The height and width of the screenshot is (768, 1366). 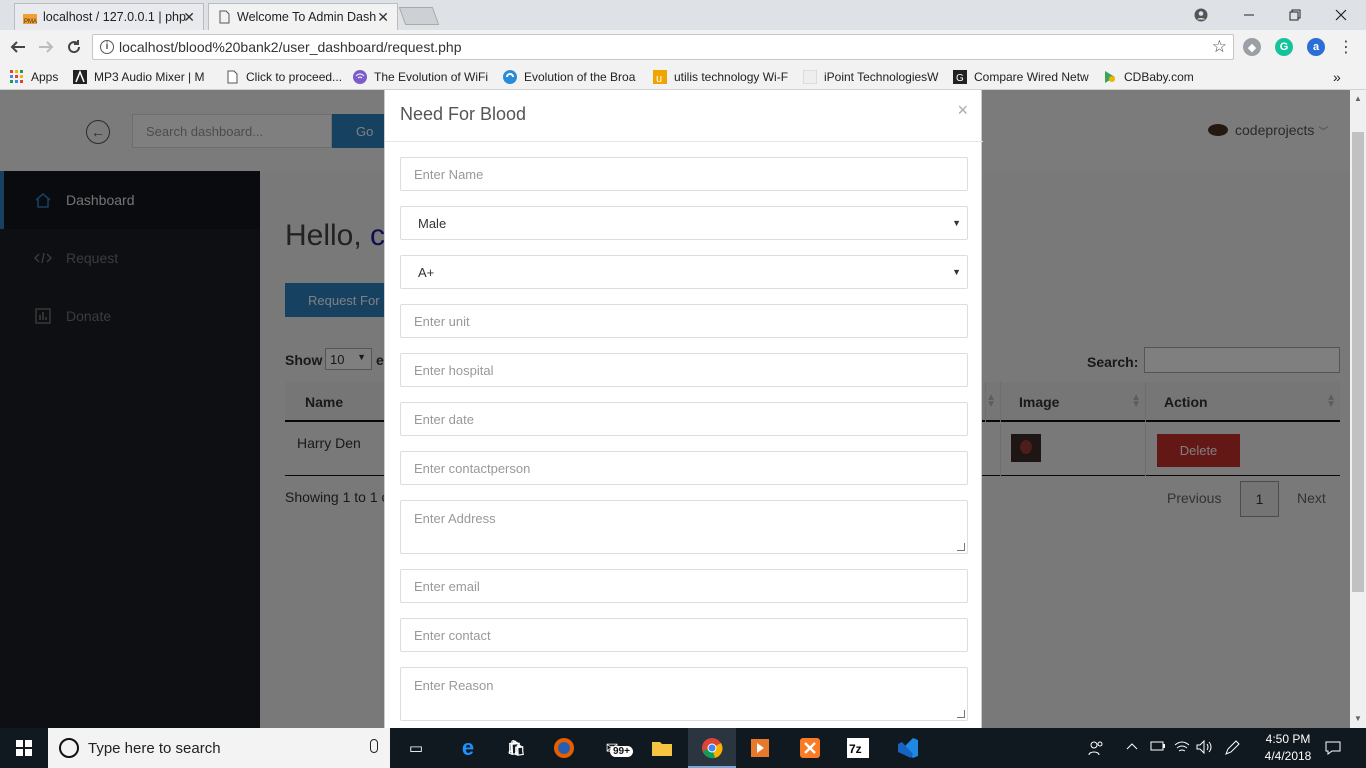 I want to click on modal-header: Need For Blood ×, so click(x=684, y=116).